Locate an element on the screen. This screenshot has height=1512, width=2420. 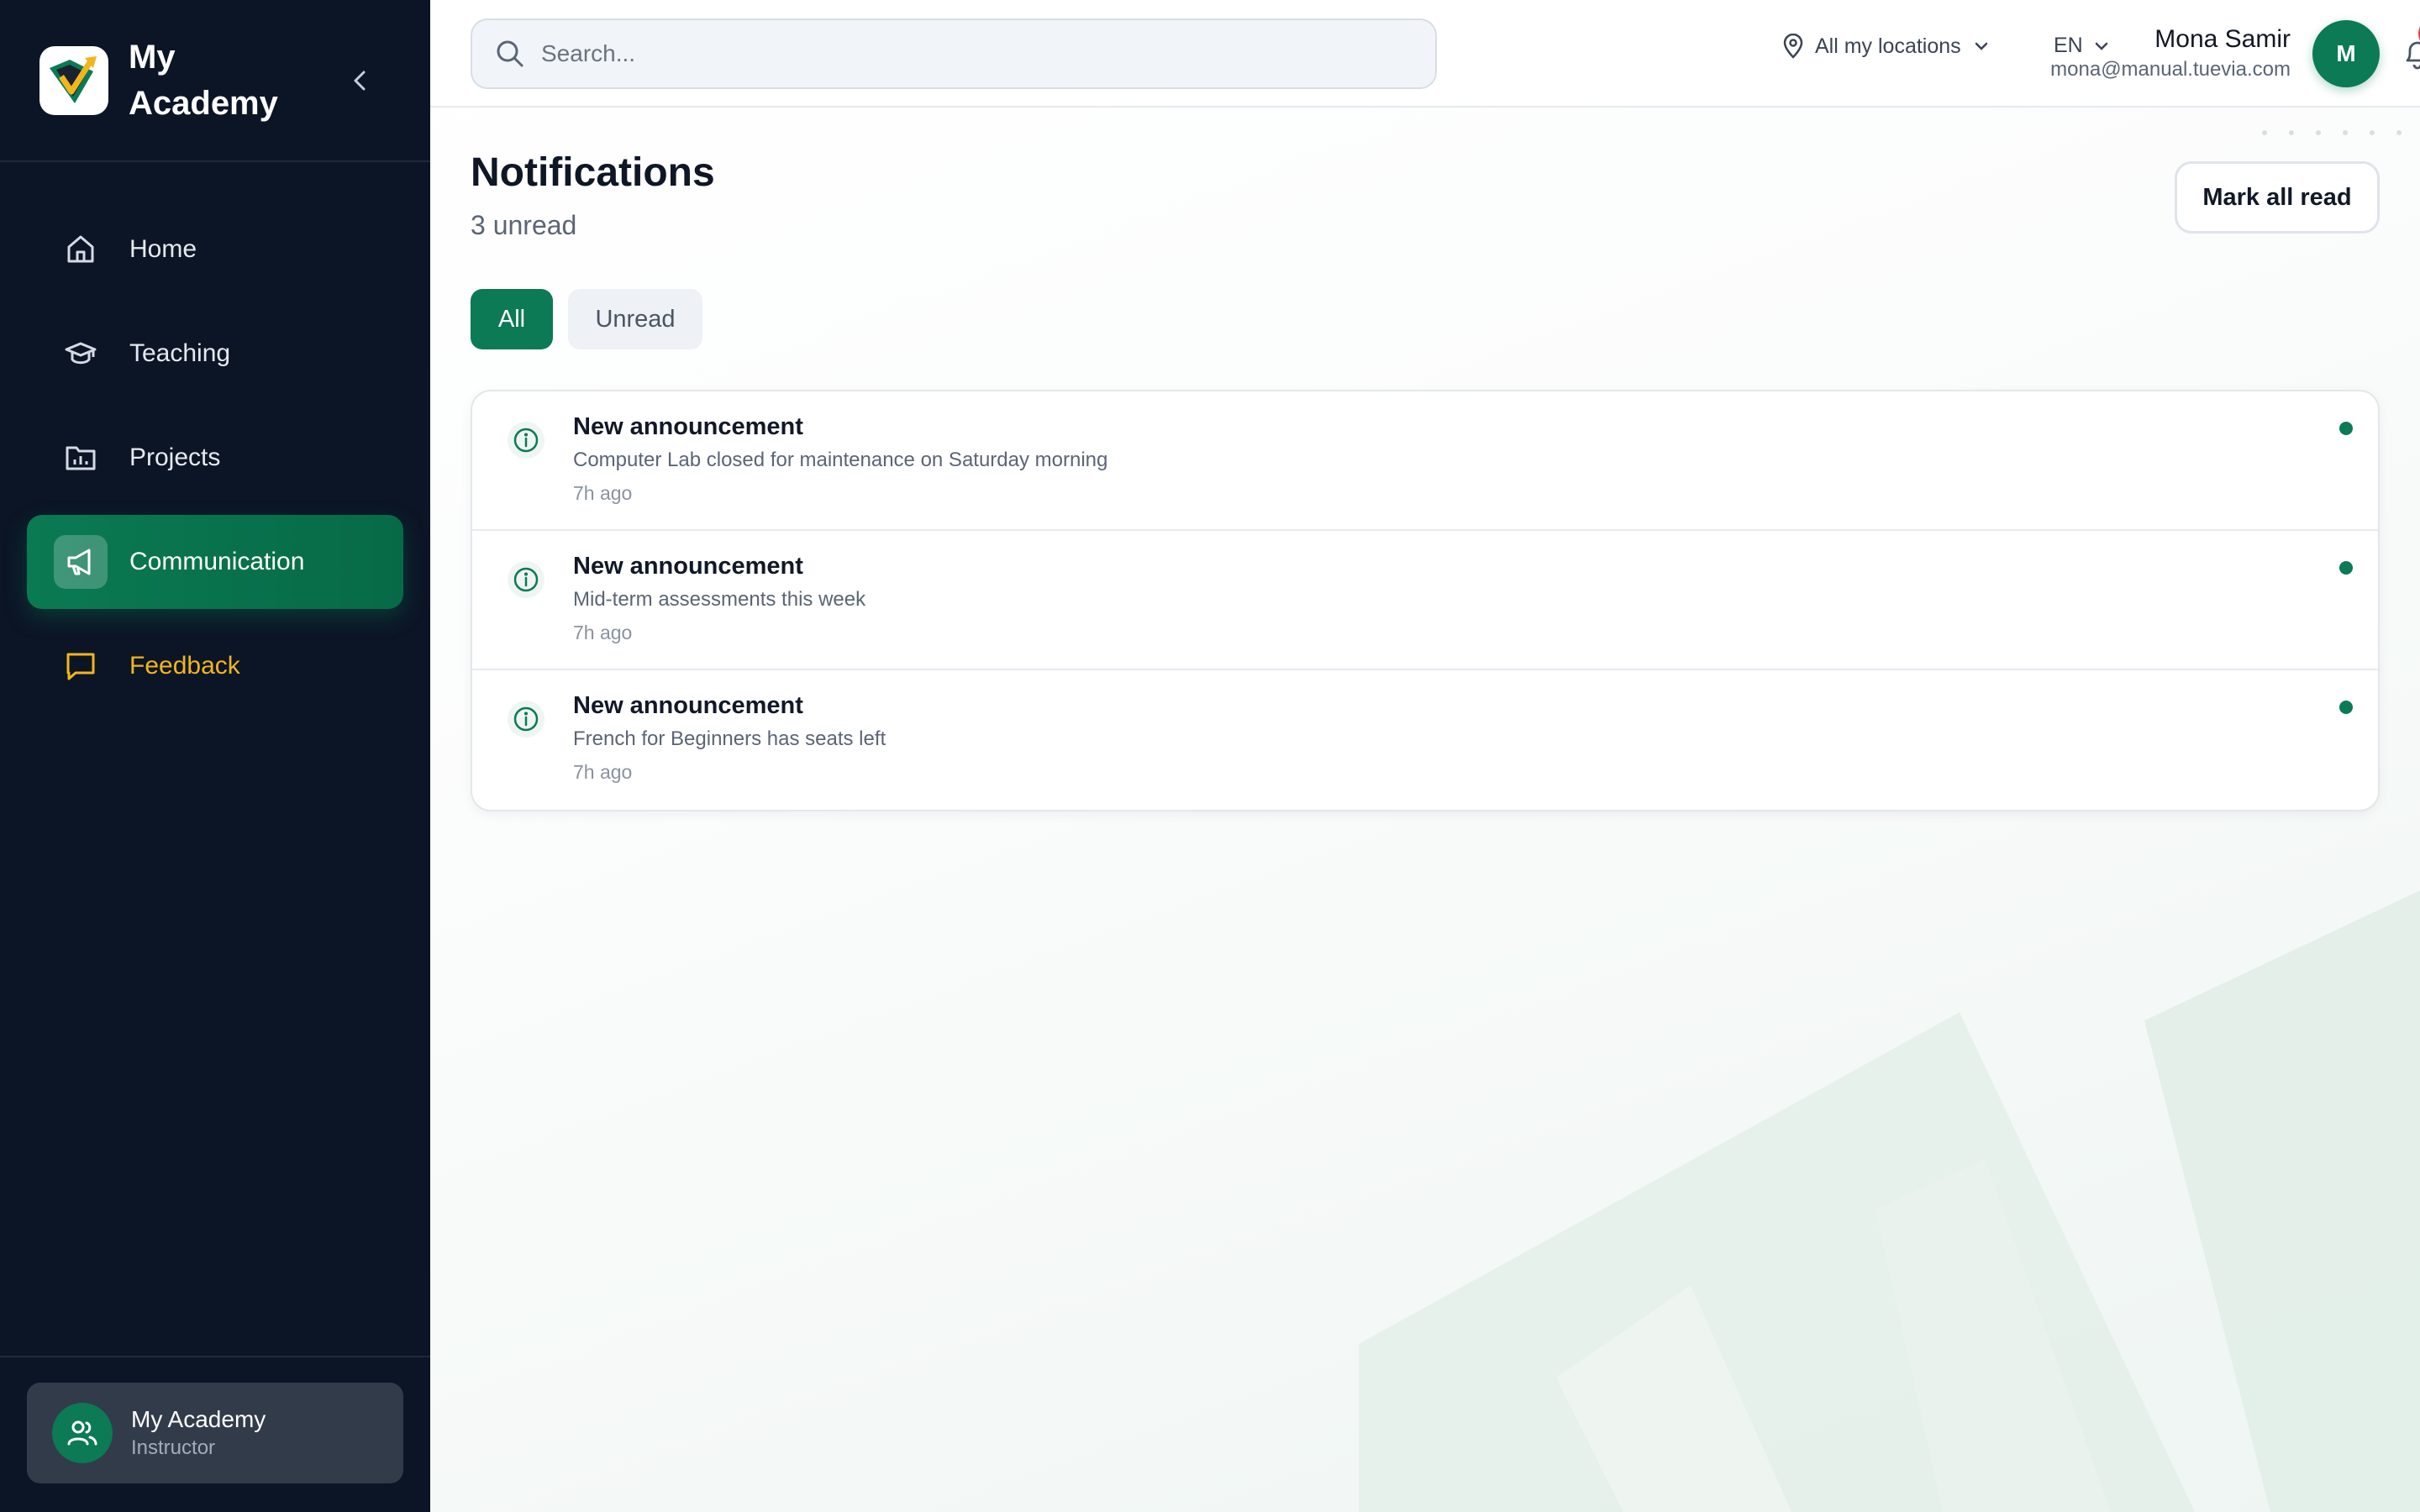
sidebar-footer: My Academy Instructor is located at coordinates (215, 1434).